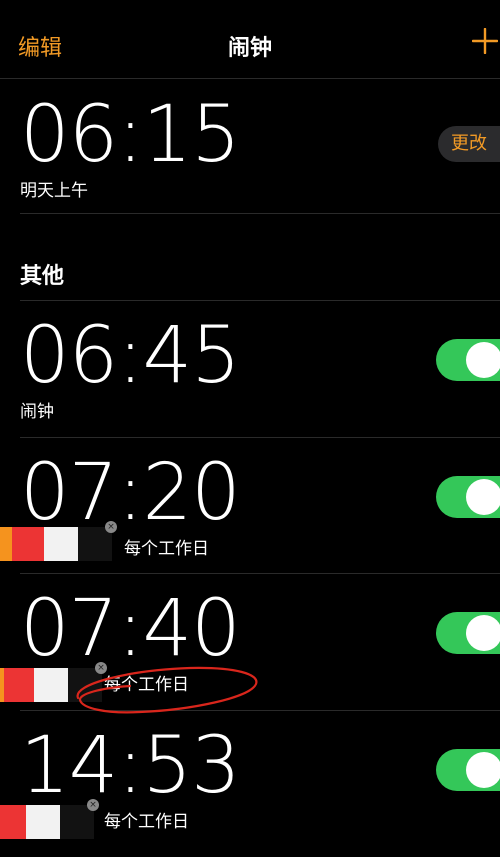 The width and height of the screenshot is (500, 857). I want to click on navigation-bar: 编辑 闹钟, so click(250, 39).